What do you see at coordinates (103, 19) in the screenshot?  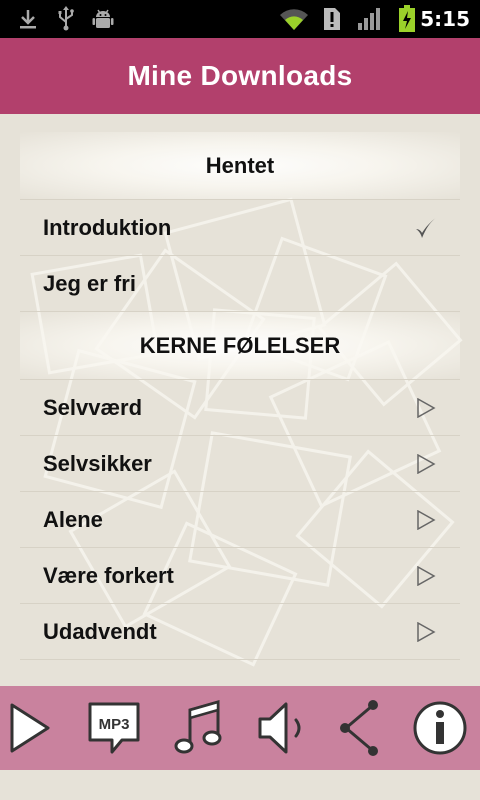 I see `android-debug-icon` at bounding box center [103, 19].